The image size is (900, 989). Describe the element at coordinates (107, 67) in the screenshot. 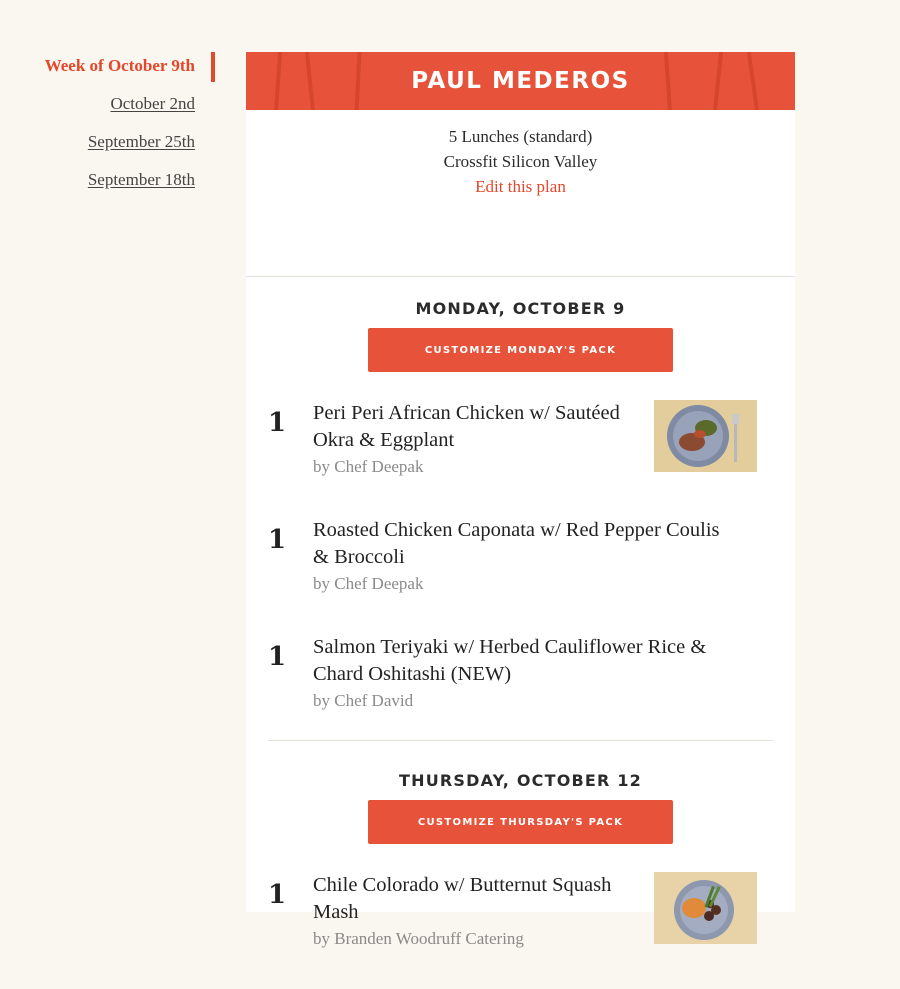

I see `week-link-october-9: Week of October 9th` at that location.